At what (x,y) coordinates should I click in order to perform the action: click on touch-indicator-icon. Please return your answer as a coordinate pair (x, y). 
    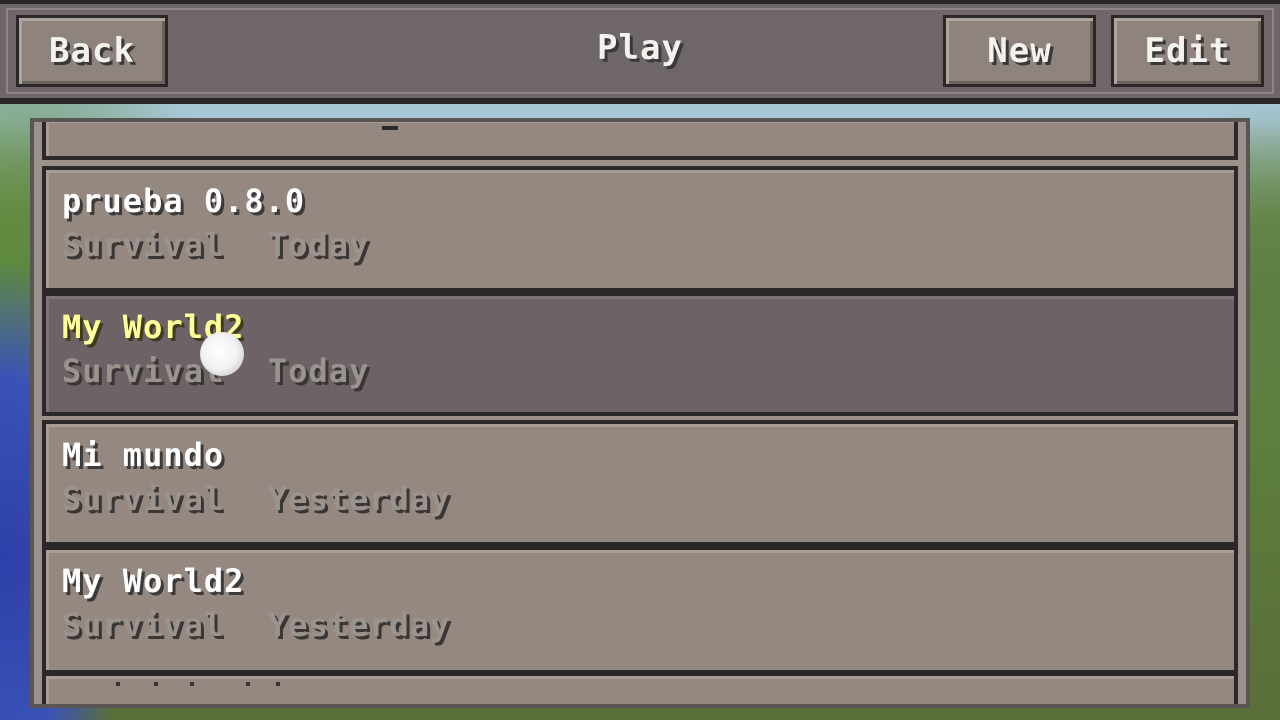
    Looking at the image, I should click on (222, 354).